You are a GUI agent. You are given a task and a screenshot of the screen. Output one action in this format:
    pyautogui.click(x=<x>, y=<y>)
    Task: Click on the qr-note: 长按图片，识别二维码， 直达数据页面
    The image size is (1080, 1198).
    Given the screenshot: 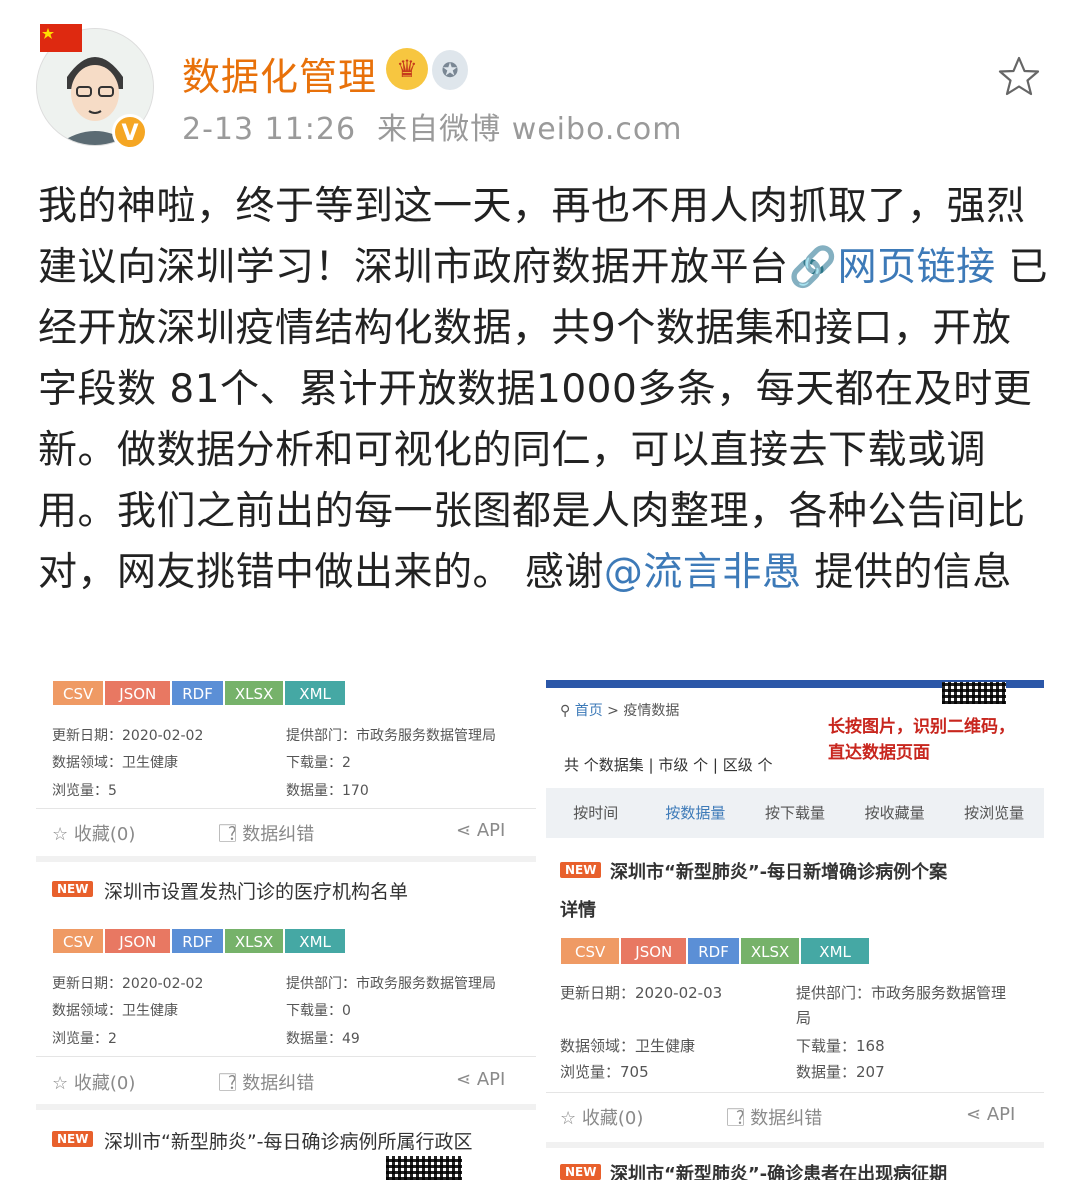 What is the action you would take?
    pyautogui.click(x=921, y=740)
    